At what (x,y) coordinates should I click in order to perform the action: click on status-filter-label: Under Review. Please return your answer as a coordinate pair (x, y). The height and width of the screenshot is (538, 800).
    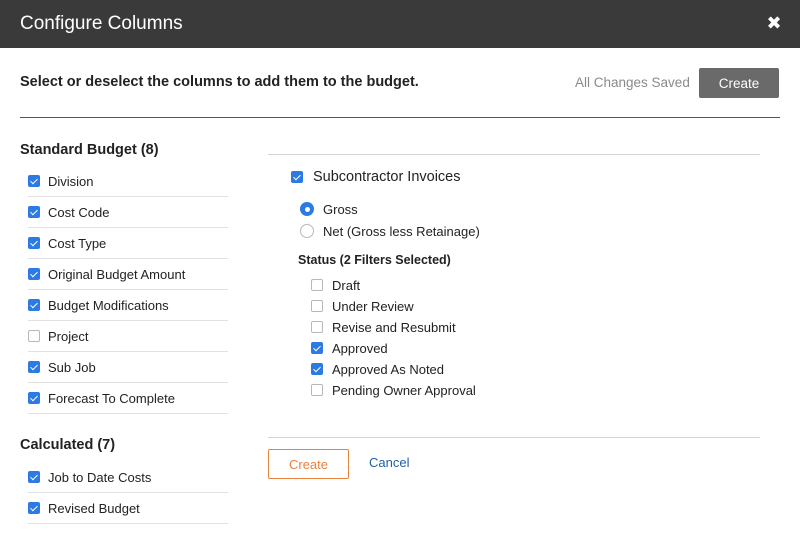
    Looking at the image, I should click on (373, 306).